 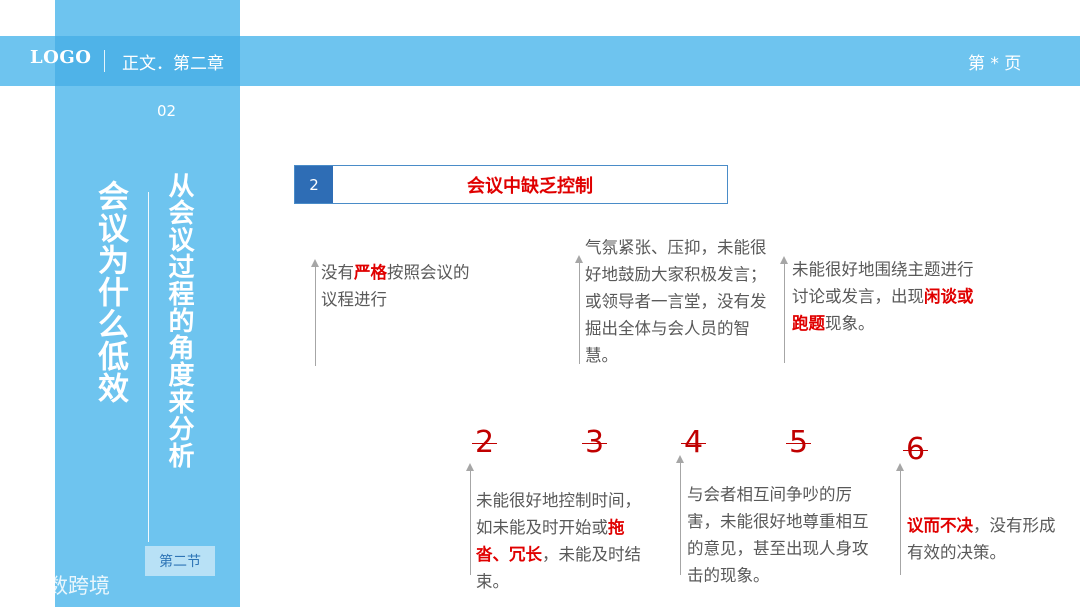 I want to click on logo: LOGO, so click(x=61, y=57).